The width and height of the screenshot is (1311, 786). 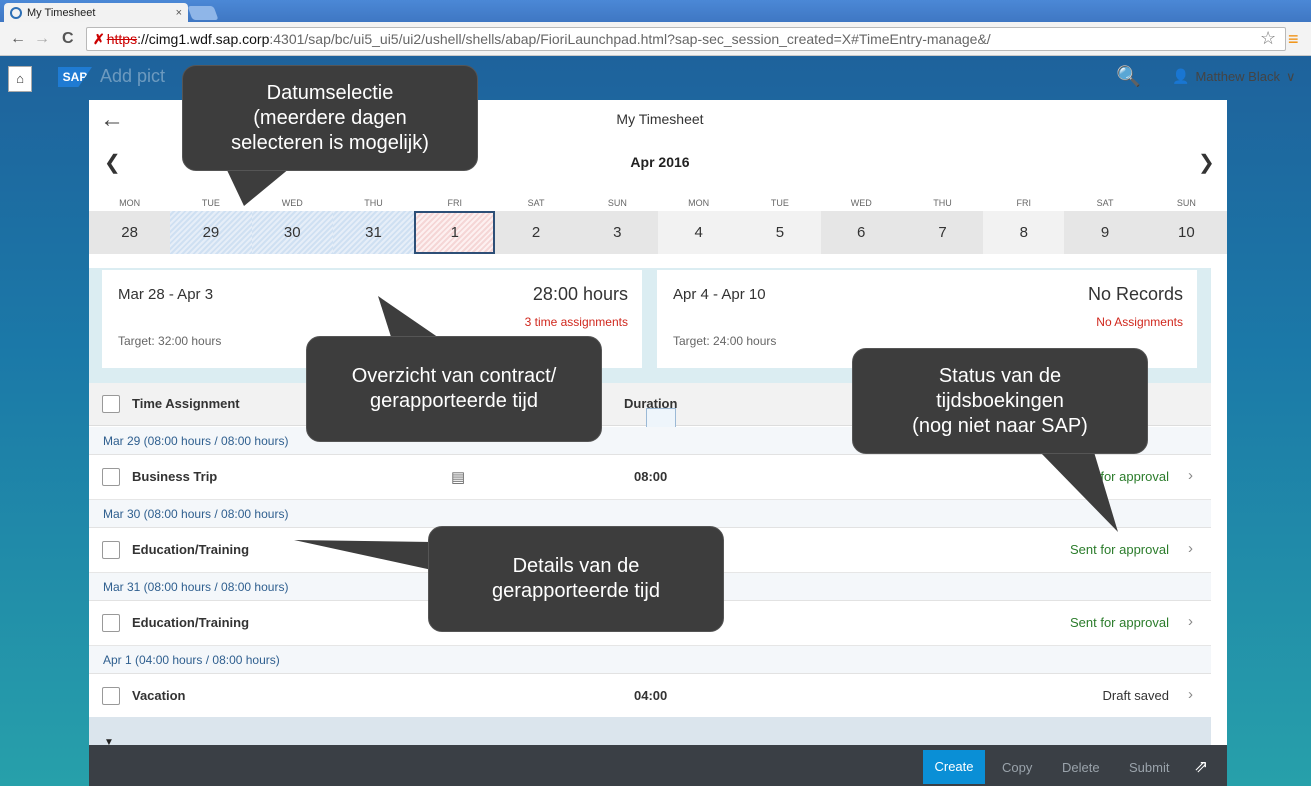 I want to click on table-row: Vacation 04:00 Draft saved ›, so click(x=650, y=696).